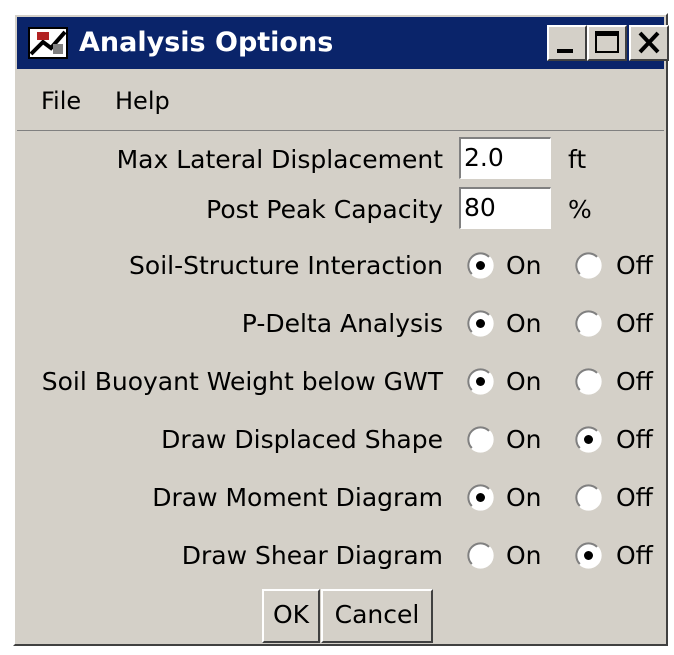  What do you see at coordinates (61, 101) in the screenshot?
I see `menu-file: File` at bounding box center [61, 101].